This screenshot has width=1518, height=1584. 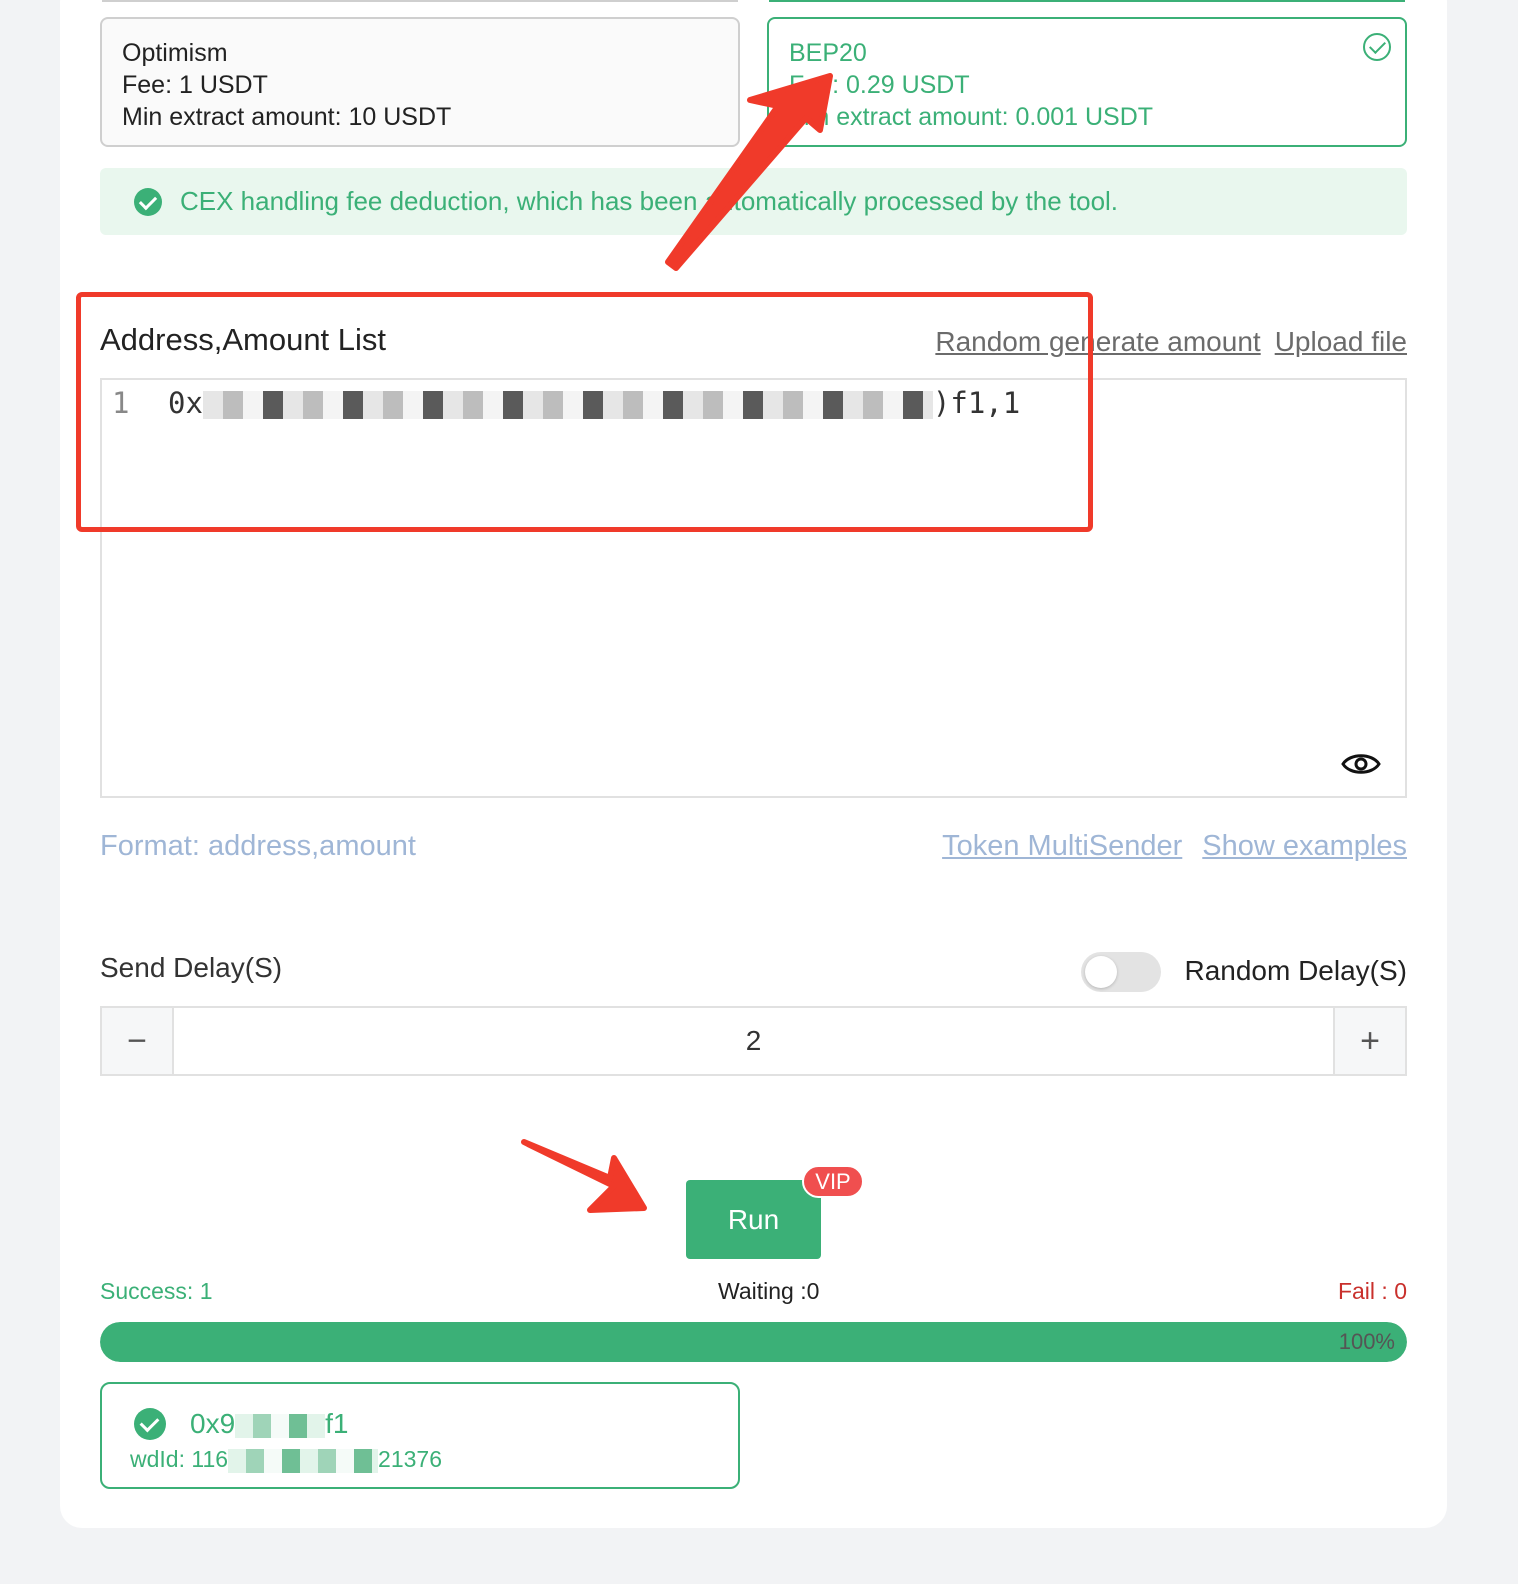 I want to click on annotation-arrow-run, so click(x=584, y=1176).